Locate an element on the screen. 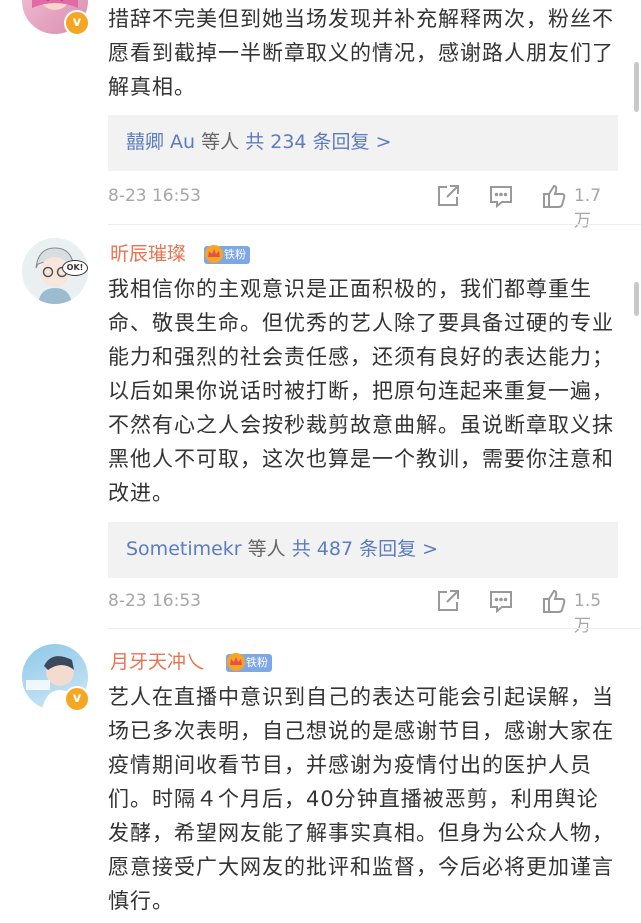 This screenshot has width=641, height=923. like-count: 1.5万 is located at coordinates (588, 613).